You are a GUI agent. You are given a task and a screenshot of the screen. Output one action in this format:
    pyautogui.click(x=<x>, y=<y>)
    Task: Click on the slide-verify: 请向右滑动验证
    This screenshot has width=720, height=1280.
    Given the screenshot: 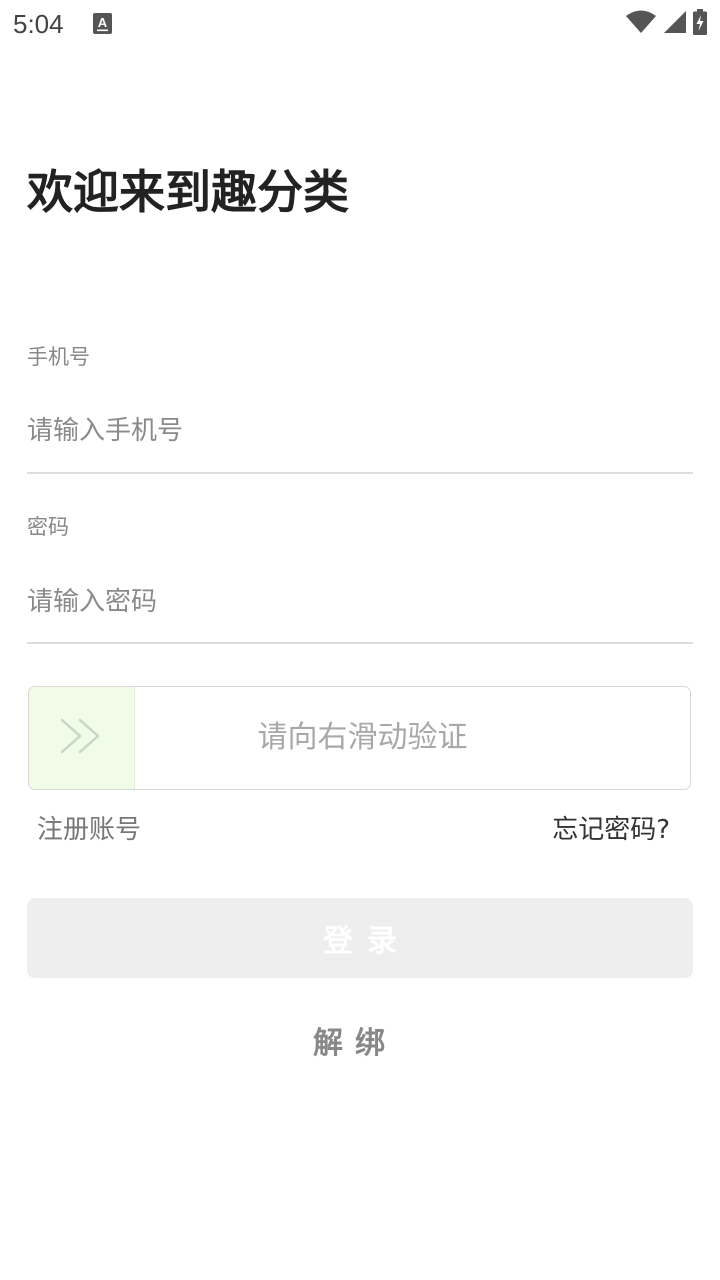 What is the action you would take?
    pyautogui.click(x=359, y=738)
    